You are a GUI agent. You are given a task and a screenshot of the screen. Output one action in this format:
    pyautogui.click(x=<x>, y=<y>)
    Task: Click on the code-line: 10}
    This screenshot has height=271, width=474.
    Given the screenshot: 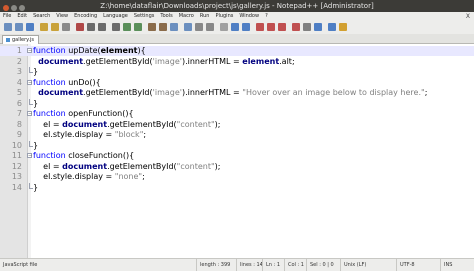 What is the action you would take?
    pyautogui.click(x=237, y=145)
    